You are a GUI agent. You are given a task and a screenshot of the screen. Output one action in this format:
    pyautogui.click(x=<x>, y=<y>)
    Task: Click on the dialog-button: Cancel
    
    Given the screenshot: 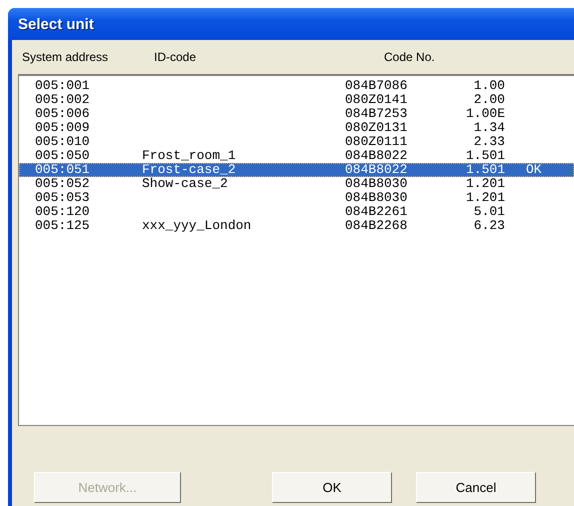 What is the action you would take?
    pyautogui.click(x=476, y=487)
    